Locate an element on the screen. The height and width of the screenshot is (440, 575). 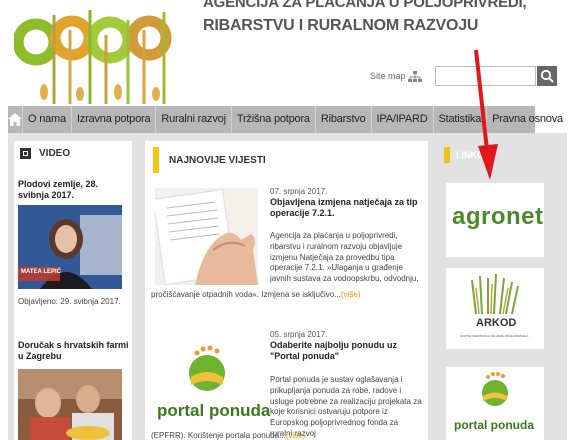
news-heading-accent is located at coordinates (156, 160).